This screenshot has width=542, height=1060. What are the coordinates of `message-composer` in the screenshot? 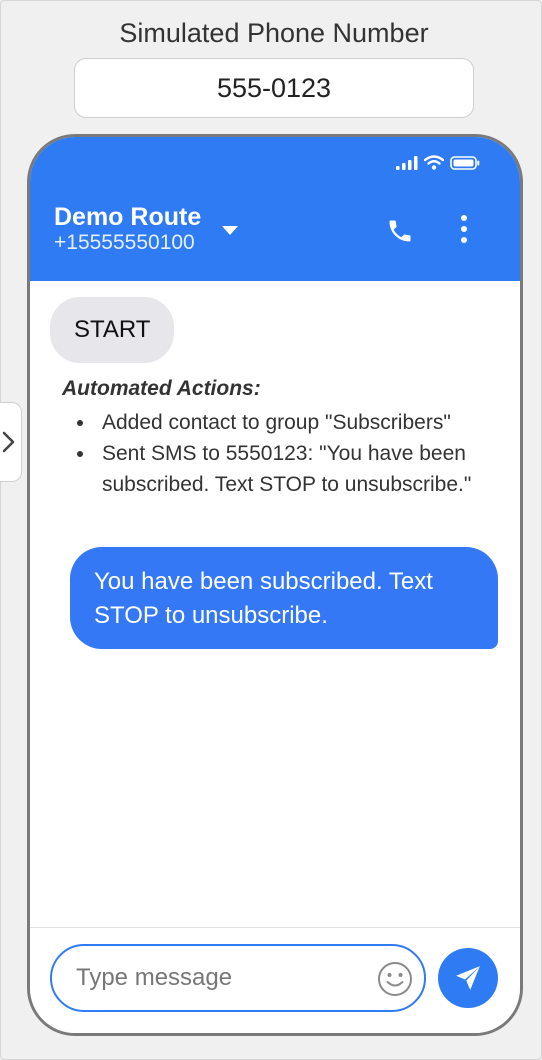 It's located at (275, 980).